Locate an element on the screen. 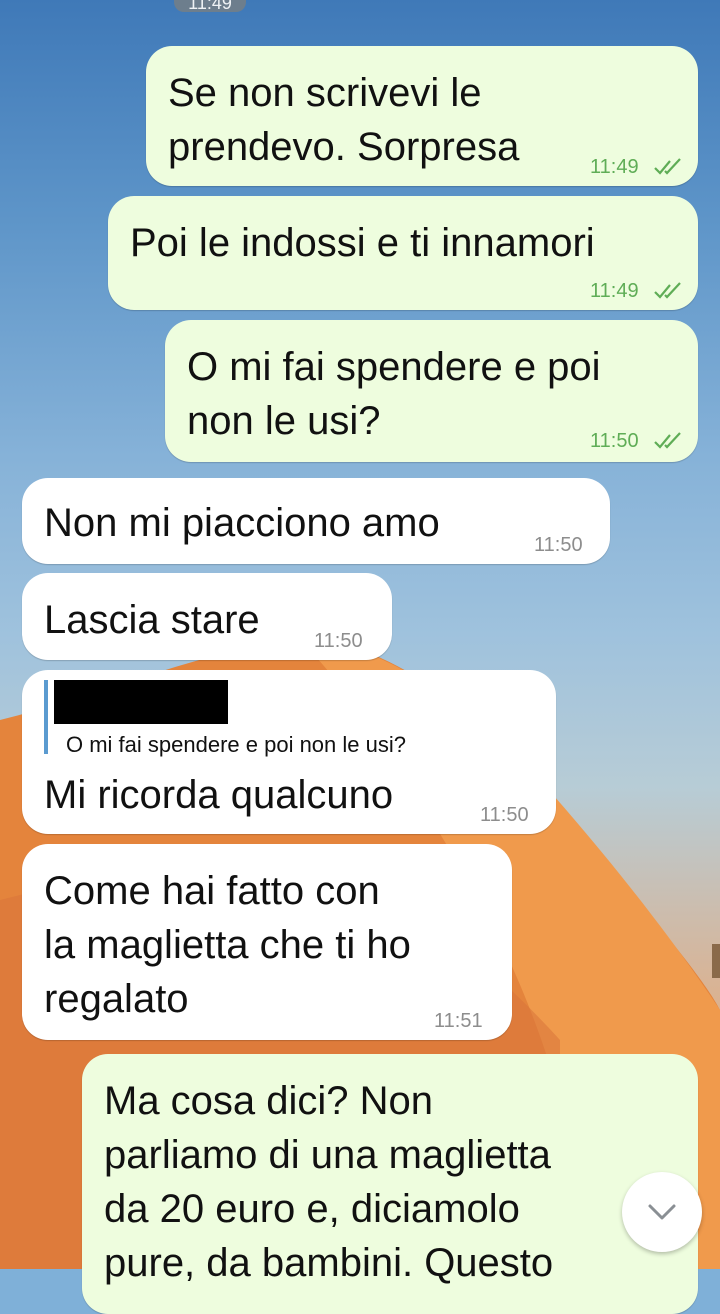  message-time: 11:51 is located at coordinates (458, 1021).